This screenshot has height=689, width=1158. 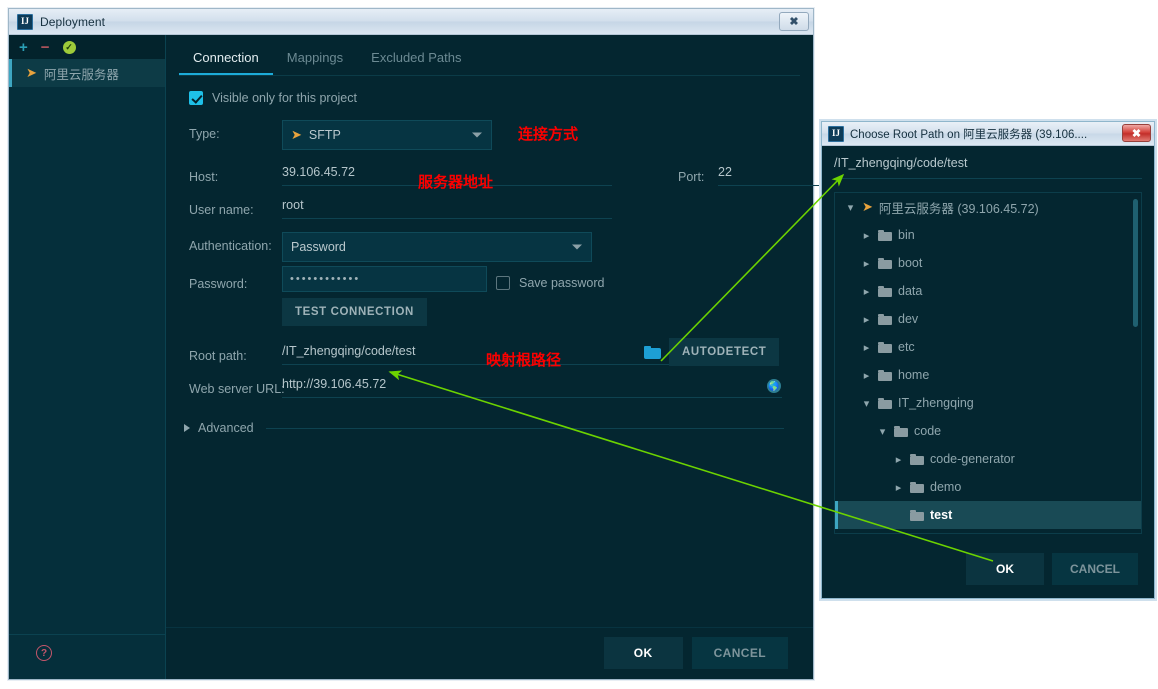 What do you see at coordinates (898, 515) in the screenshot?
I see `twisty-placeholder: ▸` at bounding box center [898, 515].